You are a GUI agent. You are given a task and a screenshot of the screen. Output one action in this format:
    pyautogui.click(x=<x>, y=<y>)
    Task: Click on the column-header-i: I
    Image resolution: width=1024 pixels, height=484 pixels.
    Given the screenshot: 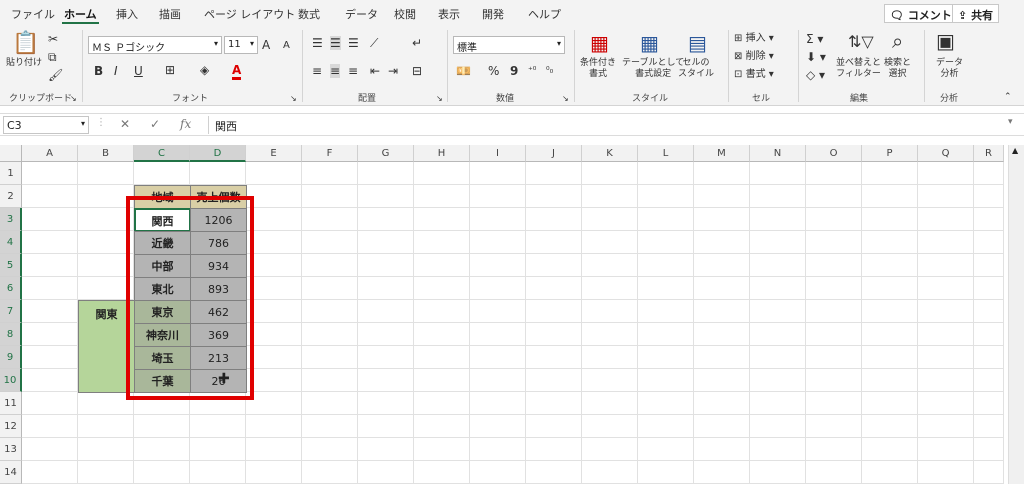 What is the action you would take?
    pyautogui.click(x=498, y=153)
    